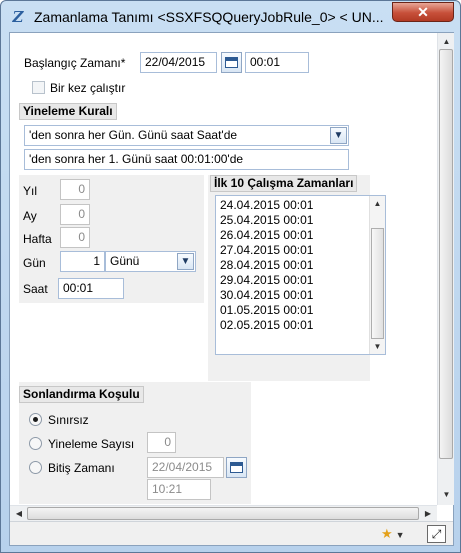  Describe the element at coordinates (436, 534) in the screenshot. I see `expand-icon: ⤢` at that location.